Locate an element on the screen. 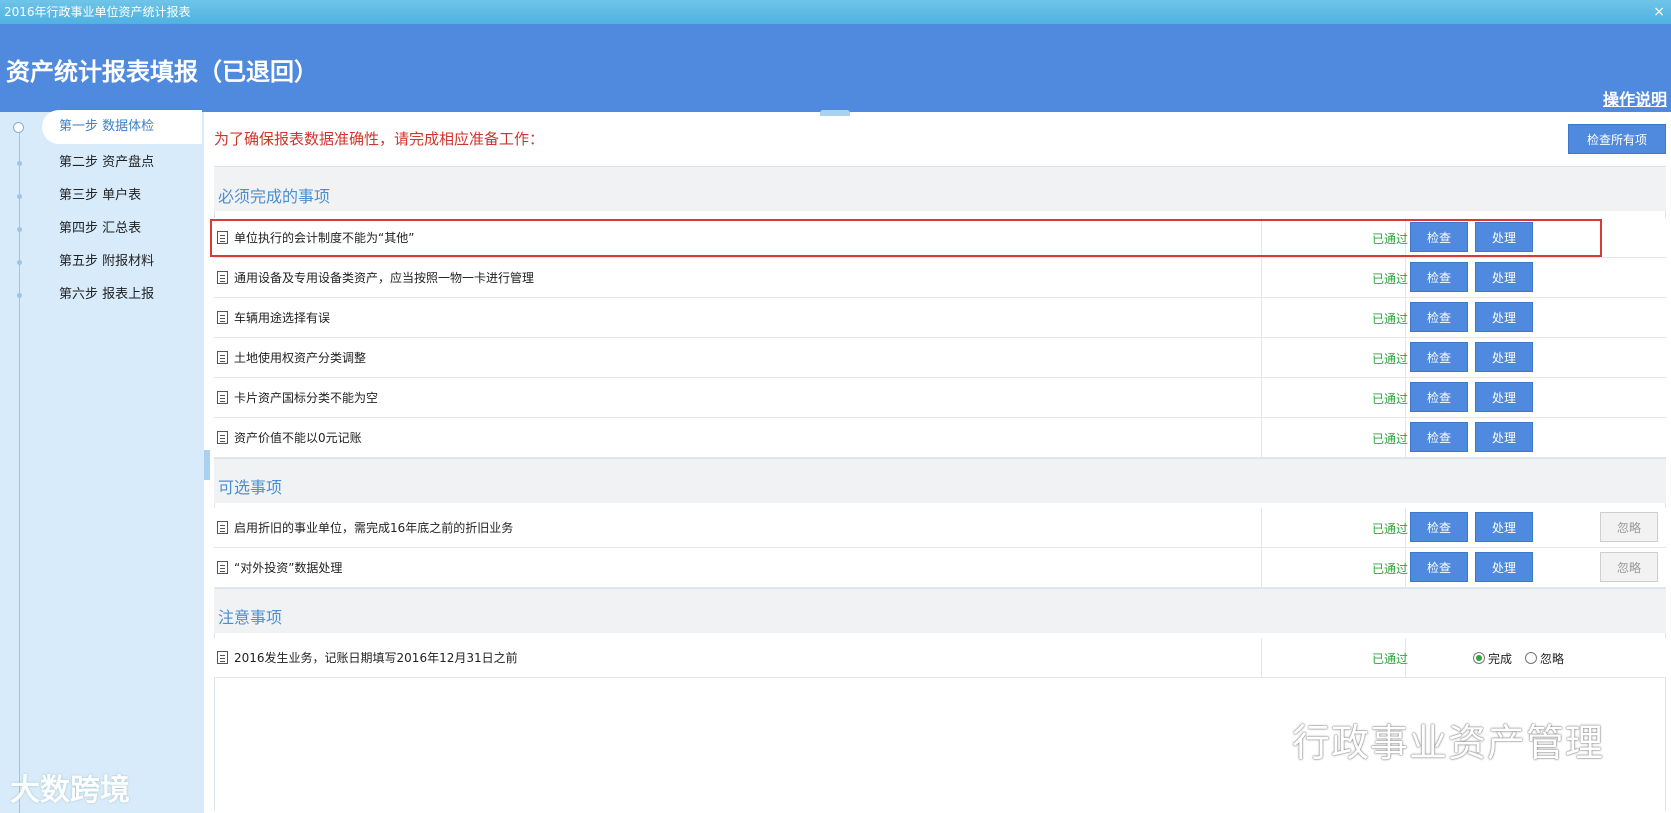 The width and height of the screenshot is (1671, 813). radio-ignore is located at coordinates (1531, 658).